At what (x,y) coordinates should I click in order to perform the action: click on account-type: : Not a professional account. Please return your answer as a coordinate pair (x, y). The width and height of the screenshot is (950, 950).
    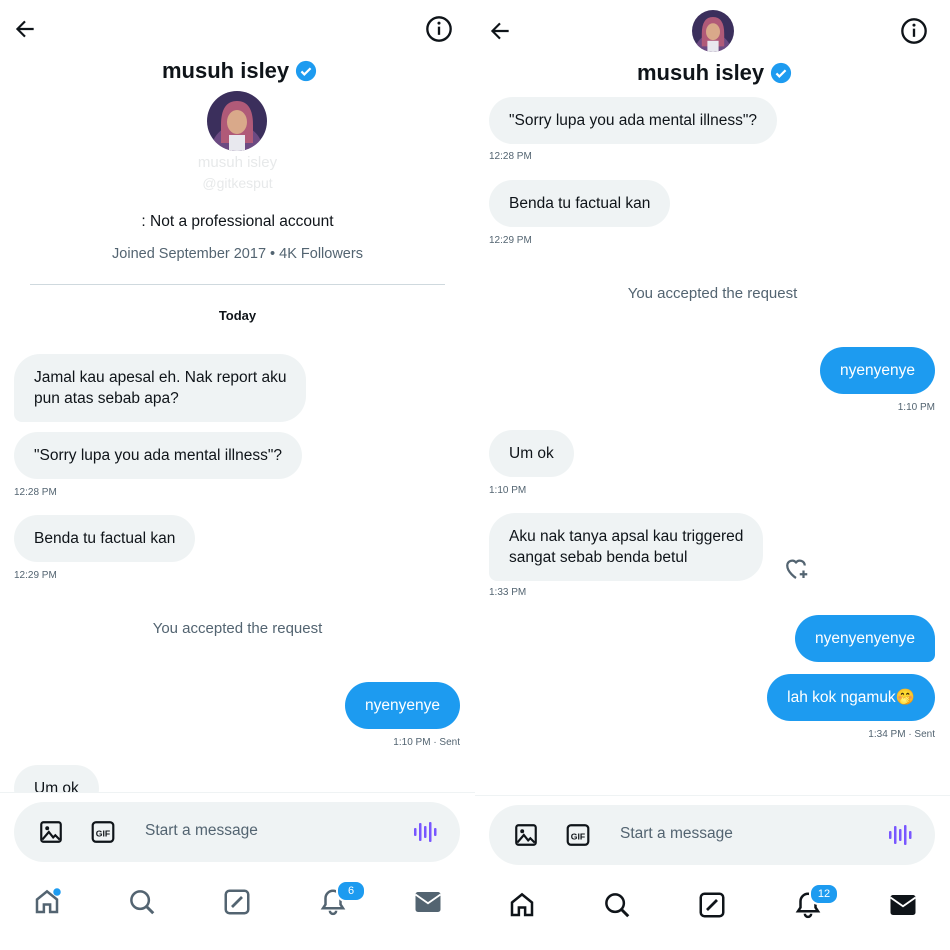
    Looking at the image, I should click on (237, 221).